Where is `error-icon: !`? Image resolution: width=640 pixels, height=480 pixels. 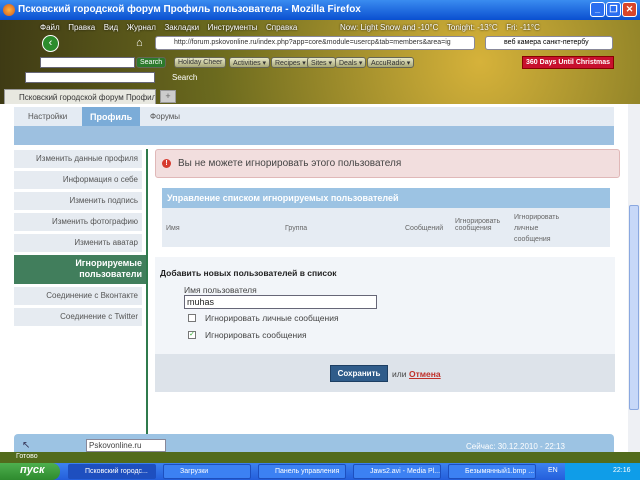
error-icon: ! is located at coordinates (166, 163).